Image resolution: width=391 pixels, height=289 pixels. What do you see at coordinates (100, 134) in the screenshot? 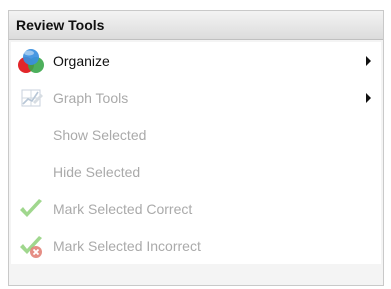
I see `menu-item-label: Show Selected` at bounding box center [100, 134].